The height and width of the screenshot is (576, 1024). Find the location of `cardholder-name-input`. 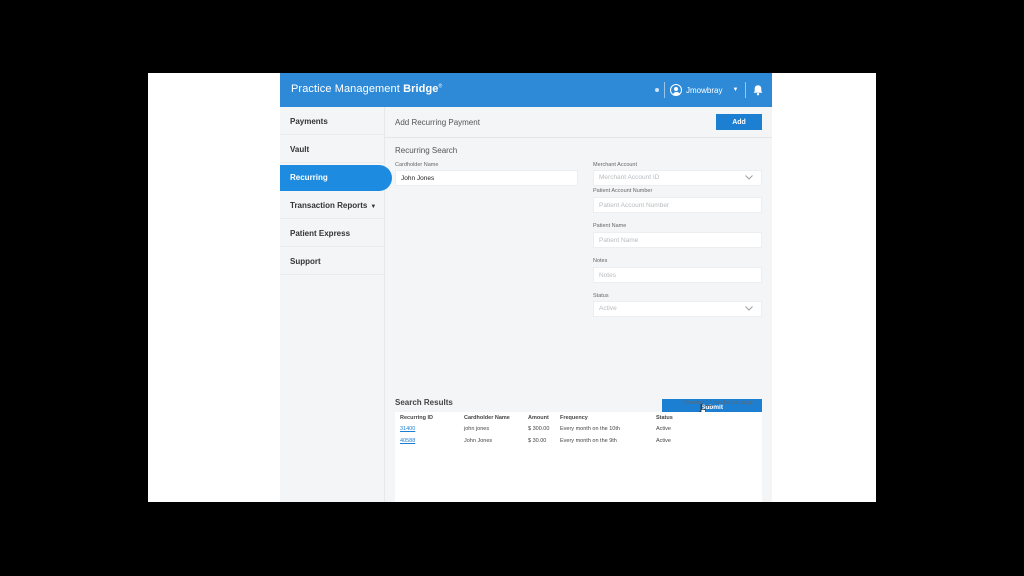

cardholder-name-input is located at coordinates (486, 178).